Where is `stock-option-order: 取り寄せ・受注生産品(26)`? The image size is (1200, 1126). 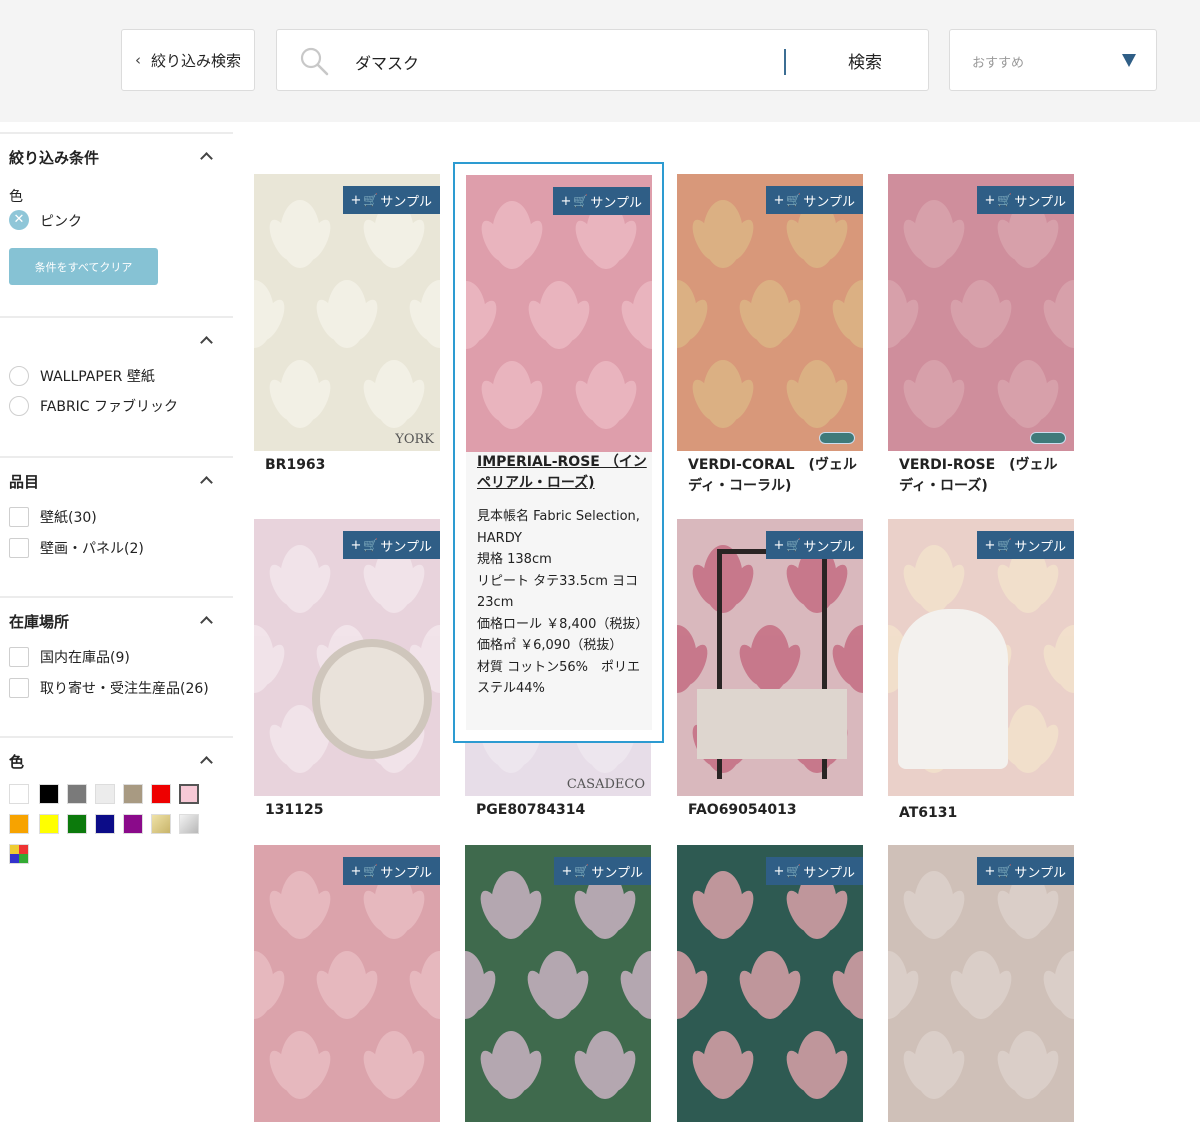
stock-option-order: 取り寄せ・受注生産品(26) is located at coordinates (109, 688).